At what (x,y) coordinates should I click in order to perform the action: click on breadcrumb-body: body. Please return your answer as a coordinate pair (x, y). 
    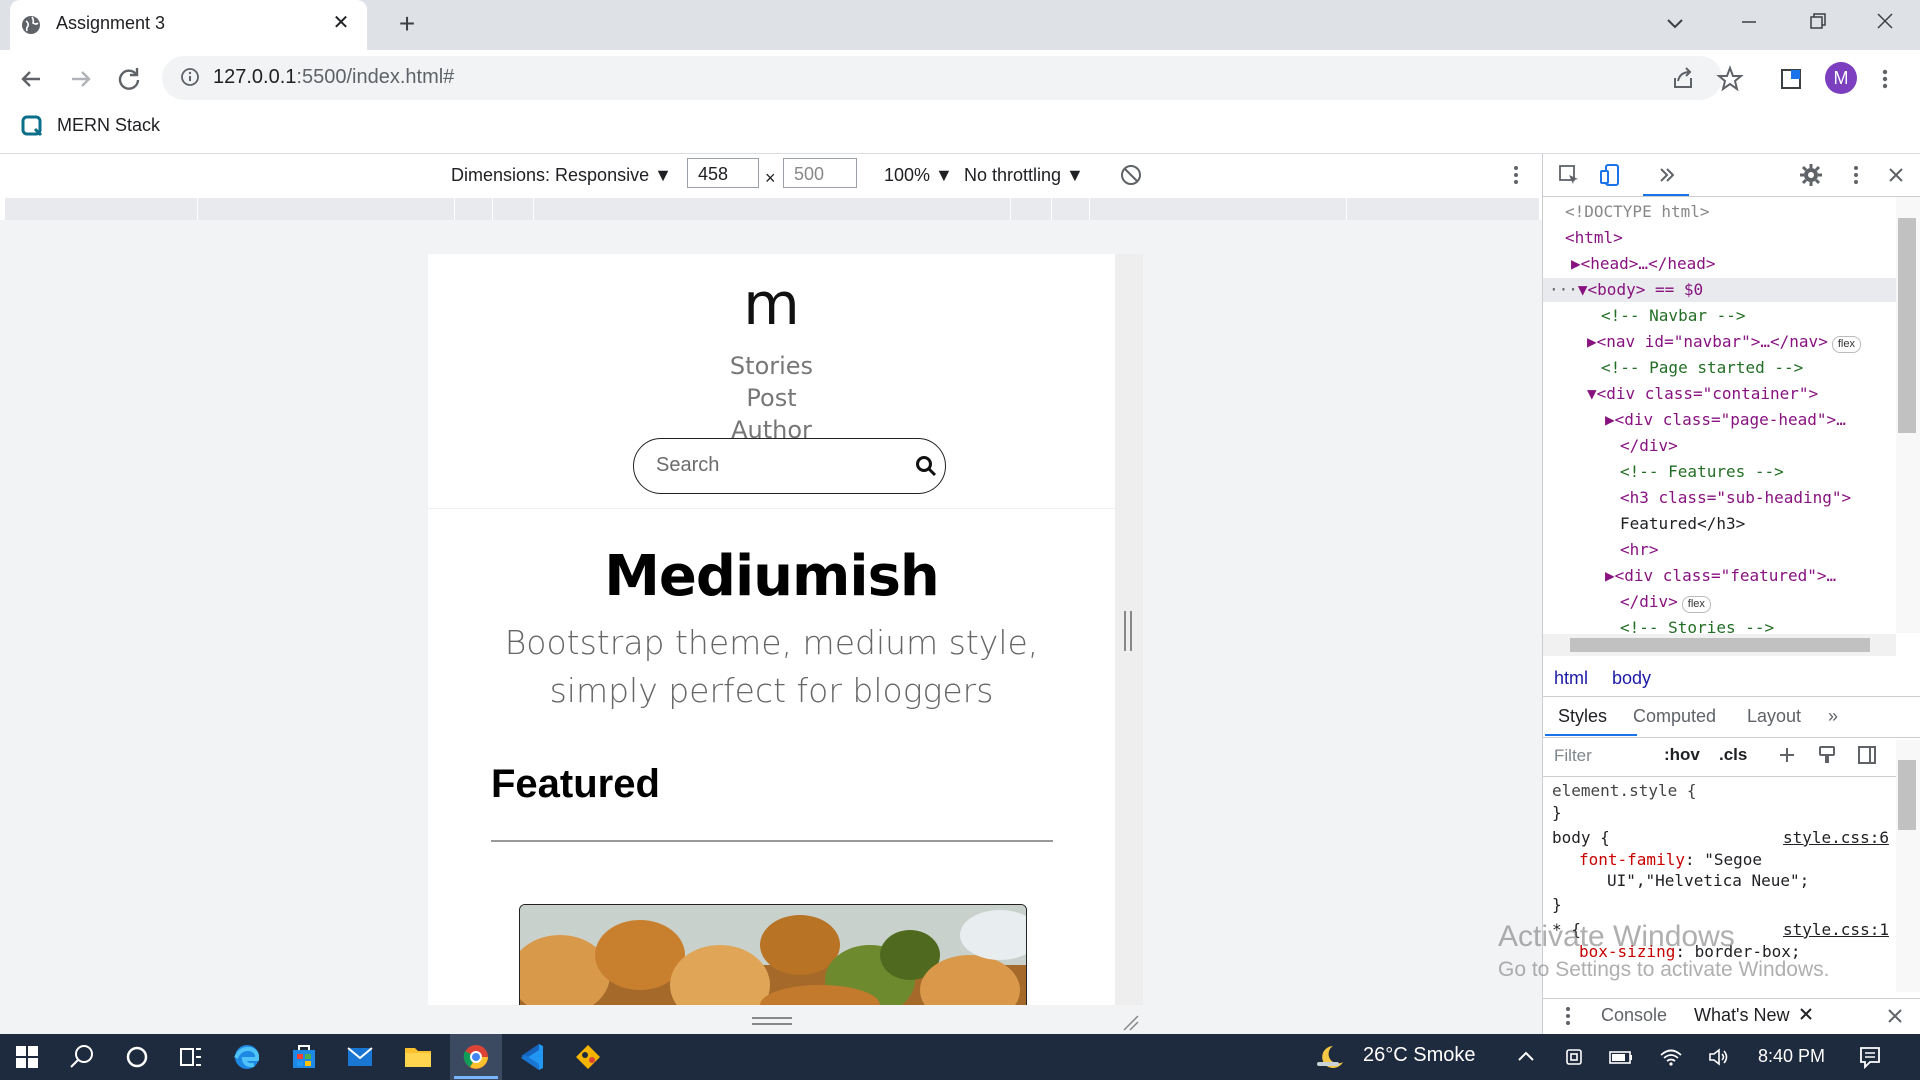
    Looking at the image, I should click on (1631, 678).